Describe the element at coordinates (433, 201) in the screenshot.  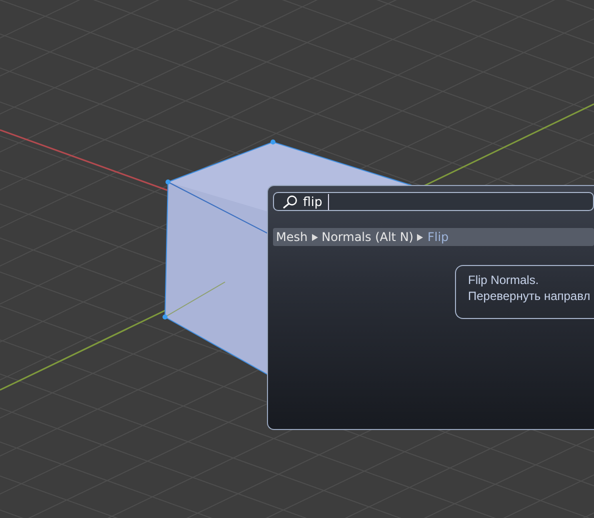
I see `search-field: flip` at that location.